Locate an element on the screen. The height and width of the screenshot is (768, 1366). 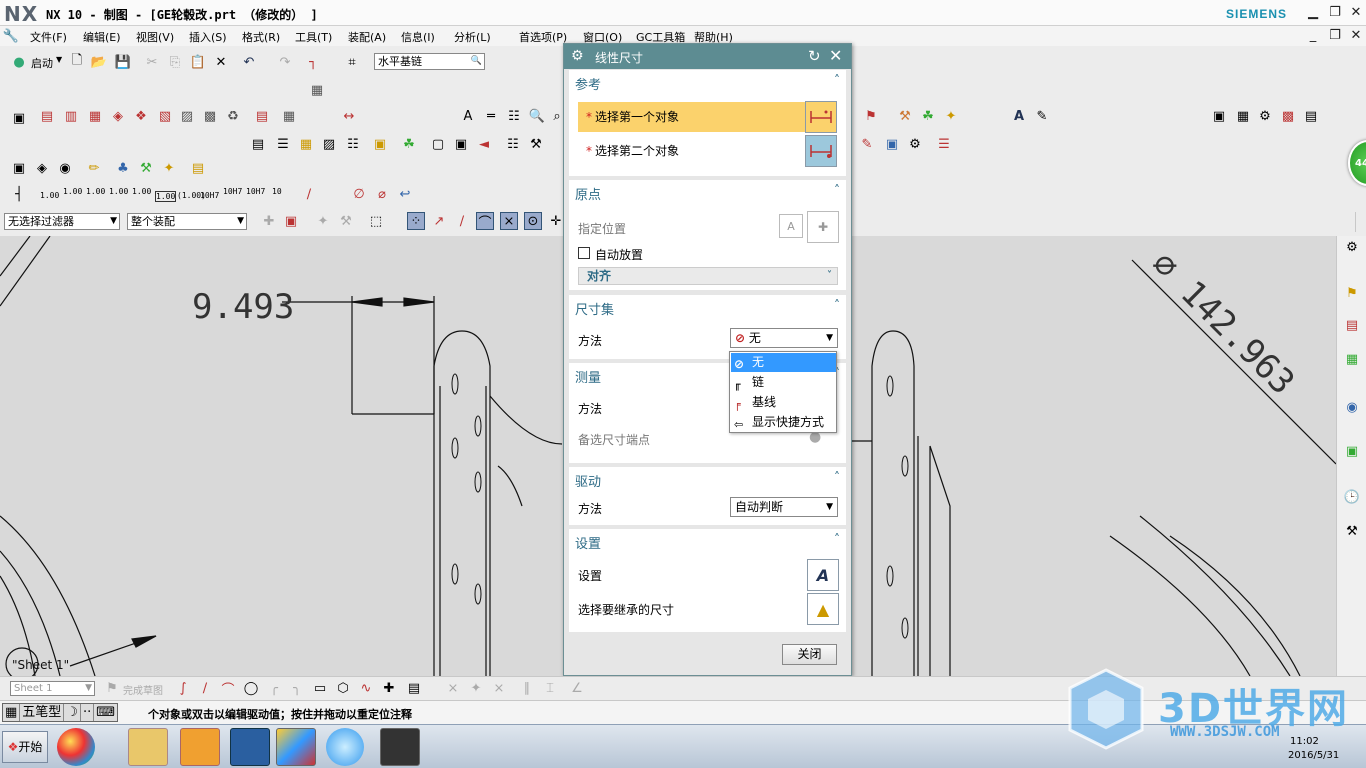
base-view-icon: ▤ is located at coordinates (47, 116).